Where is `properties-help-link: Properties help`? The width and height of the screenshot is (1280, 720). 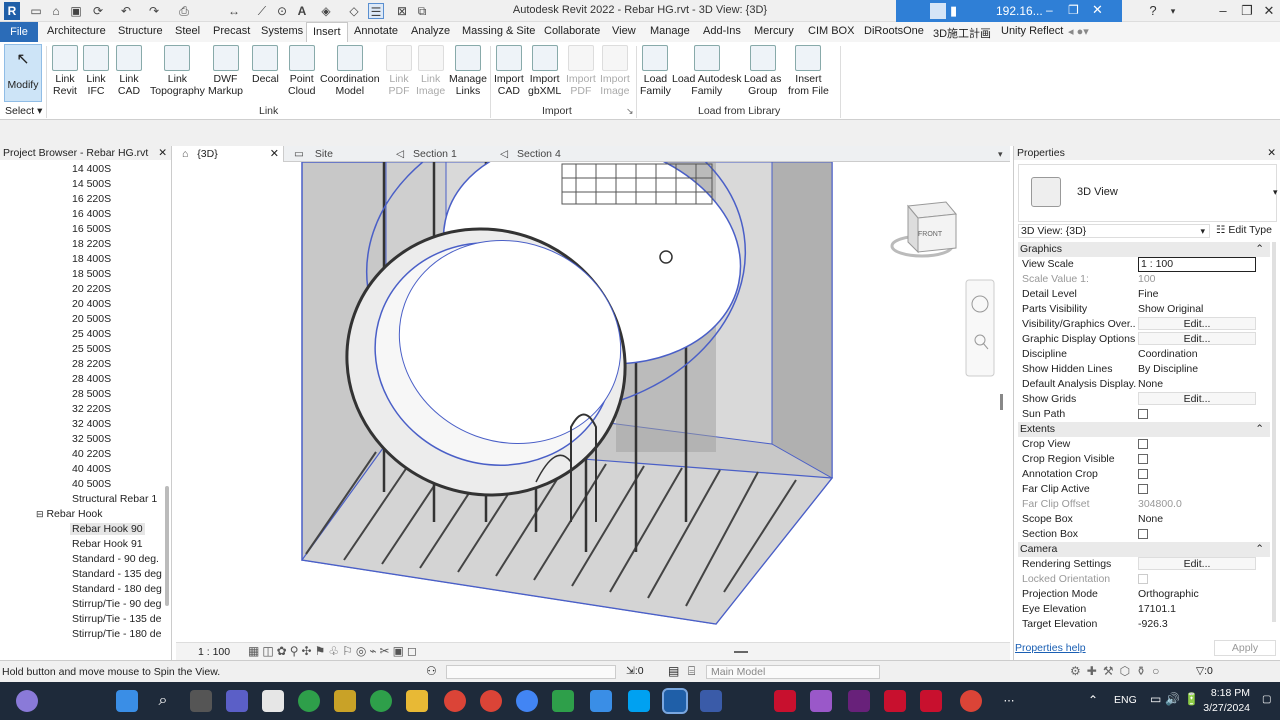 properties-help-link: Properties help is located at coordinates (1050, 648).